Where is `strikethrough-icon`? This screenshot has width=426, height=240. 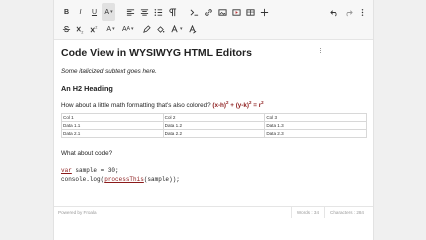 strikethrough-icon is located at coordinates (66, 28).